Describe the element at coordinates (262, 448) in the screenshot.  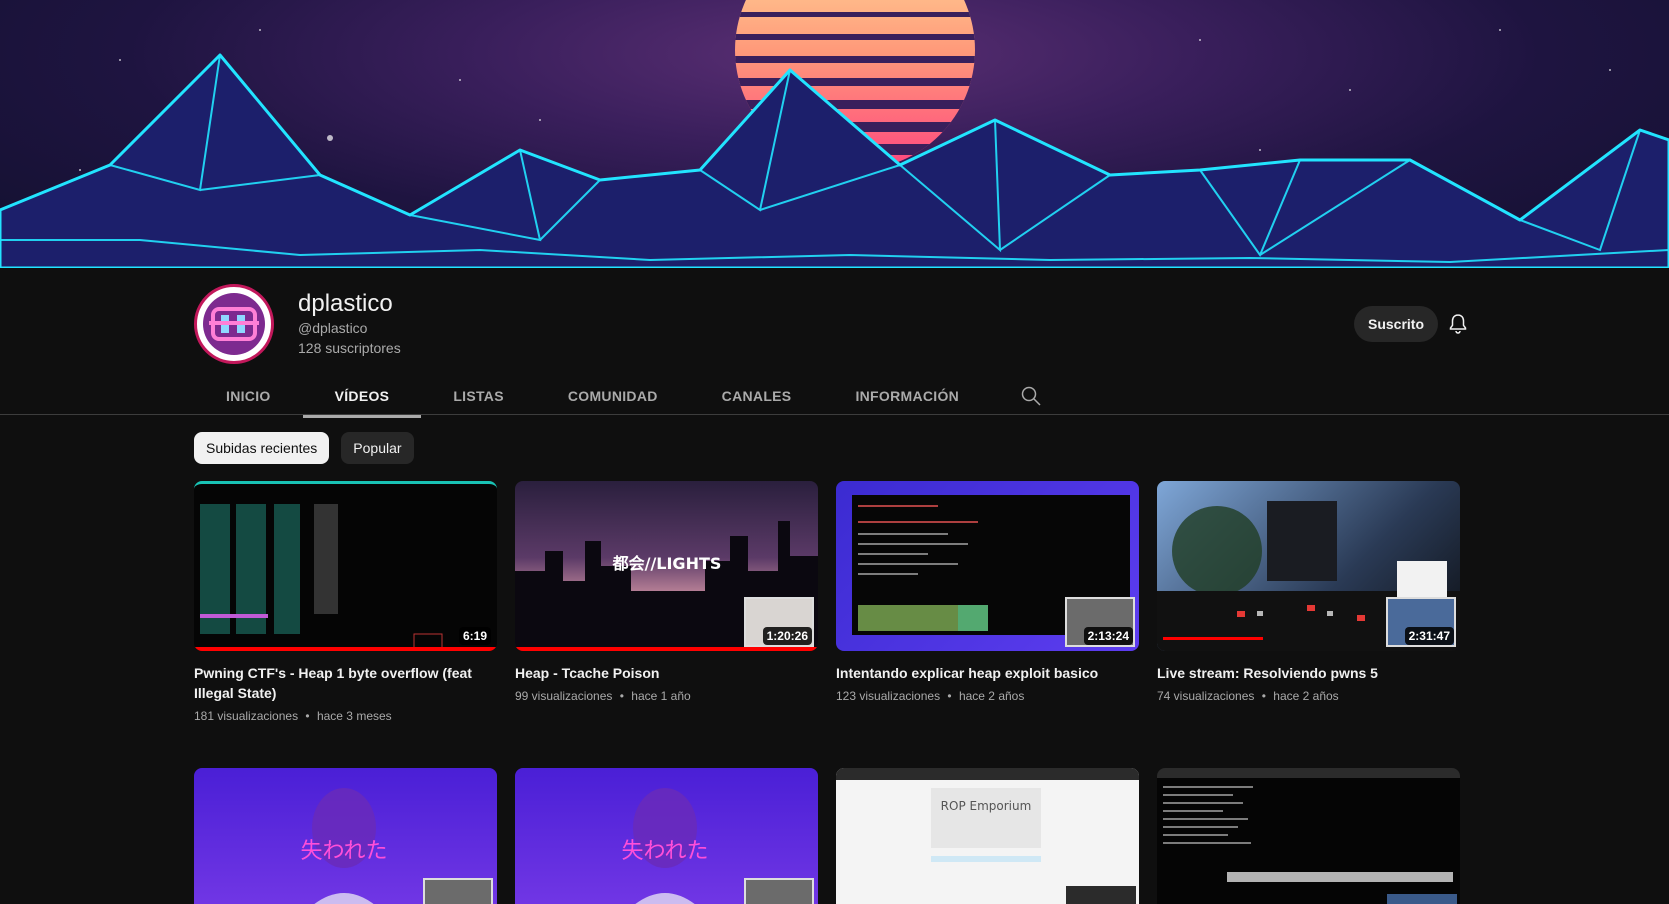
I see `chip-recent: Subidas recientes` at that location.